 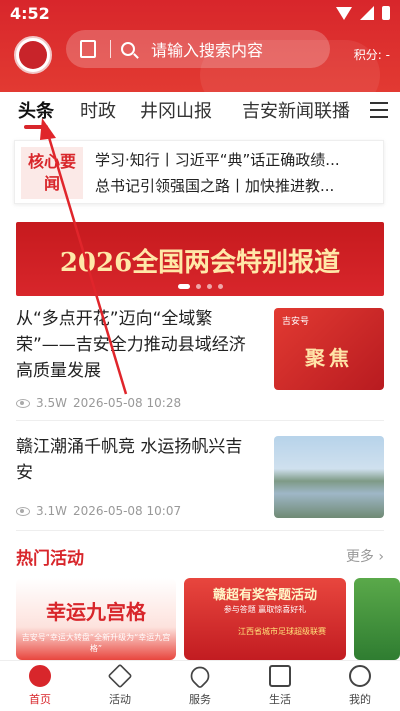 I want to click on nav-activities: 活动, so click(x=120, y=685).